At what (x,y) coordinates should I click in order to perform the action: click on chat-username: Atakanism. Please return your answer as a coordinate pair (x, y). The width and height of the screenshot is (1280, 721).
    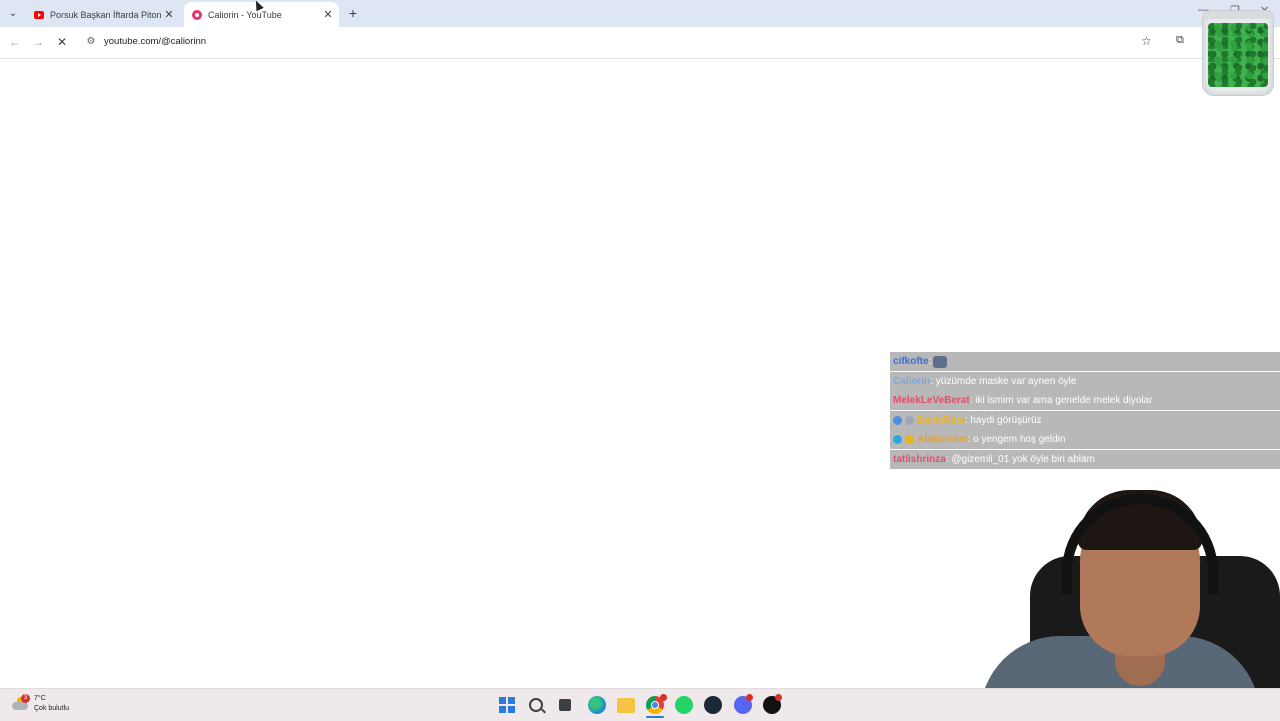
    Looking at the image, I should click on (942, 439).